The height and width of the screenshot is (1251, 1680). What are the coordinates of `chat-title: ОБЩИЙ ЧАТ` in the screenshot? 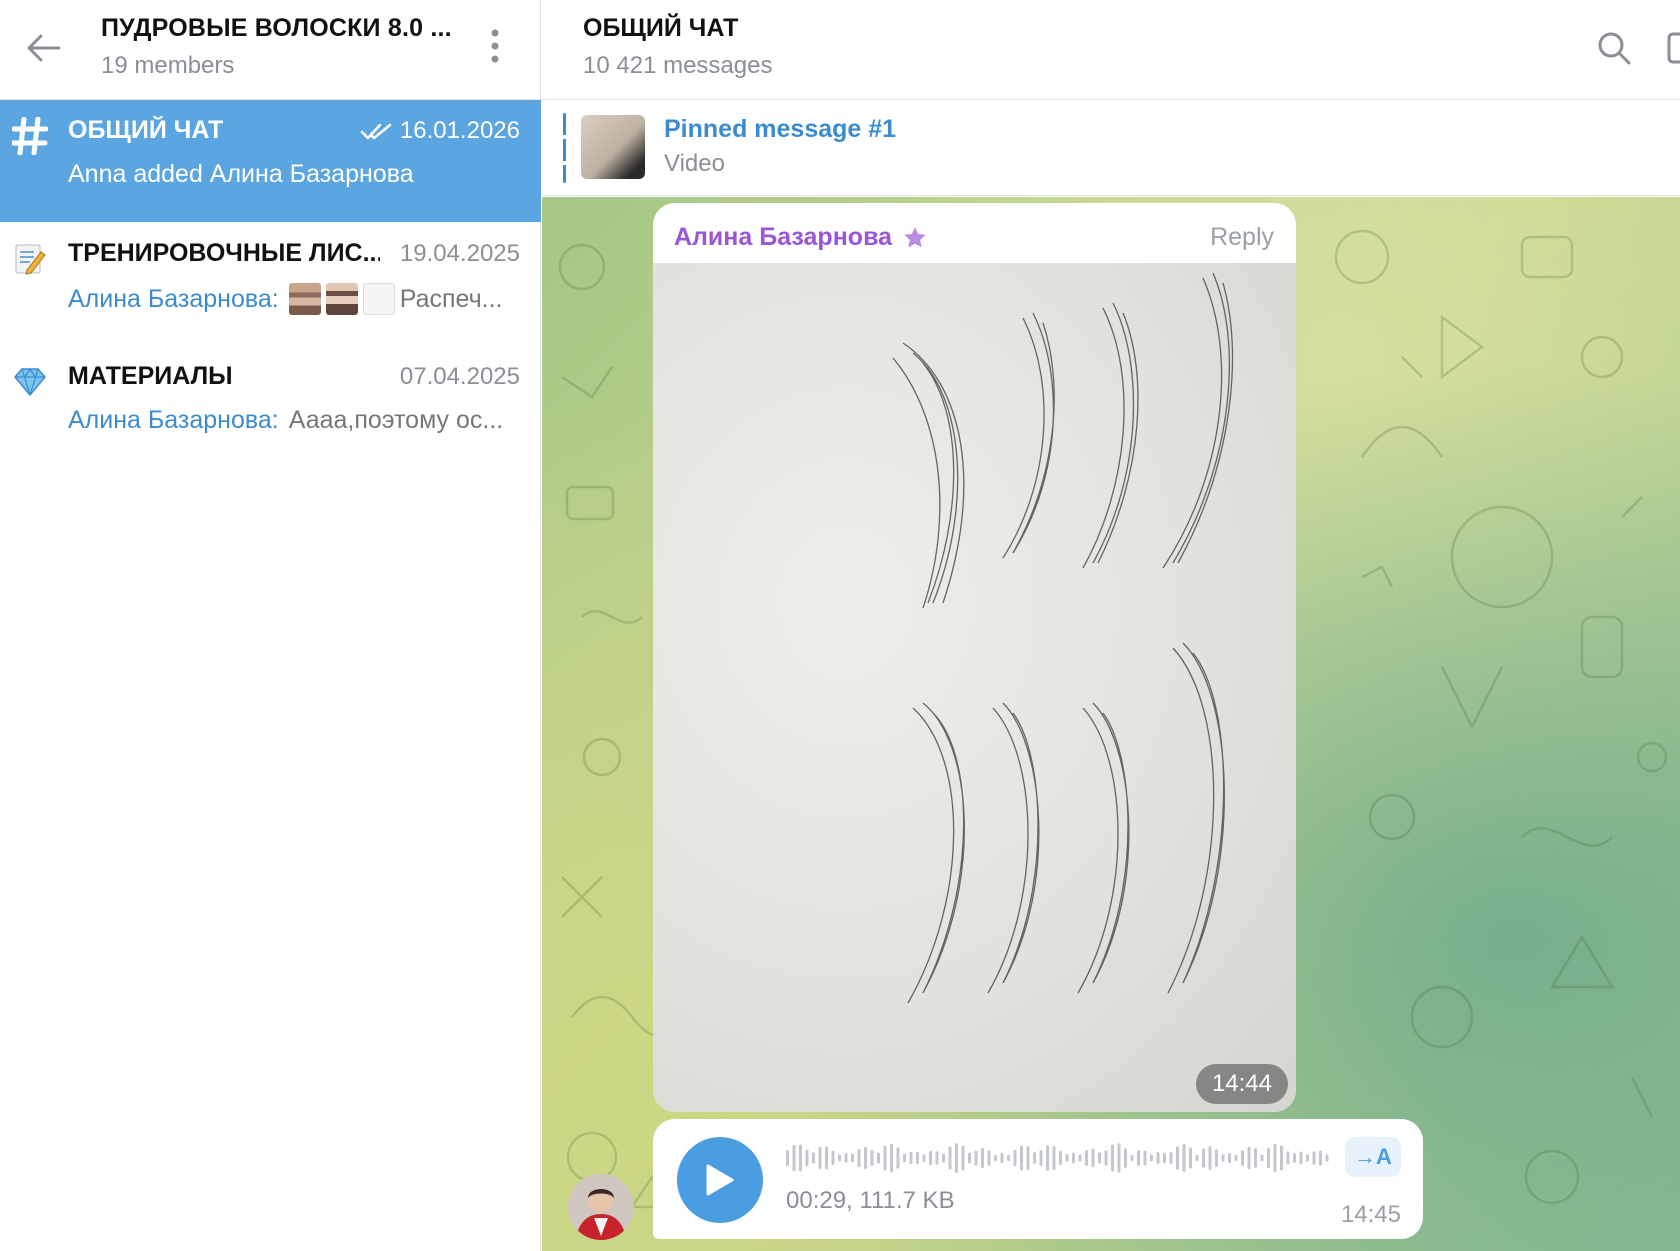 It's located at (661, 28).